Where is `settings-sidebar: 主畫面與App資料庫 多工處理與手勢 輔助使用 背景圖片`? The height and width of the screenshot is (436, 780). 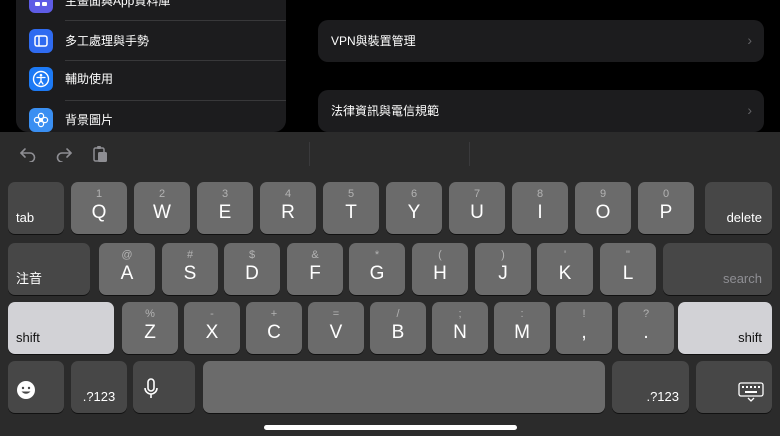 settings-sidebar: 主畫面與App資料庫 多工處理與手勢 輔助使用 背景圖片 is located at coordinates (151, 66).